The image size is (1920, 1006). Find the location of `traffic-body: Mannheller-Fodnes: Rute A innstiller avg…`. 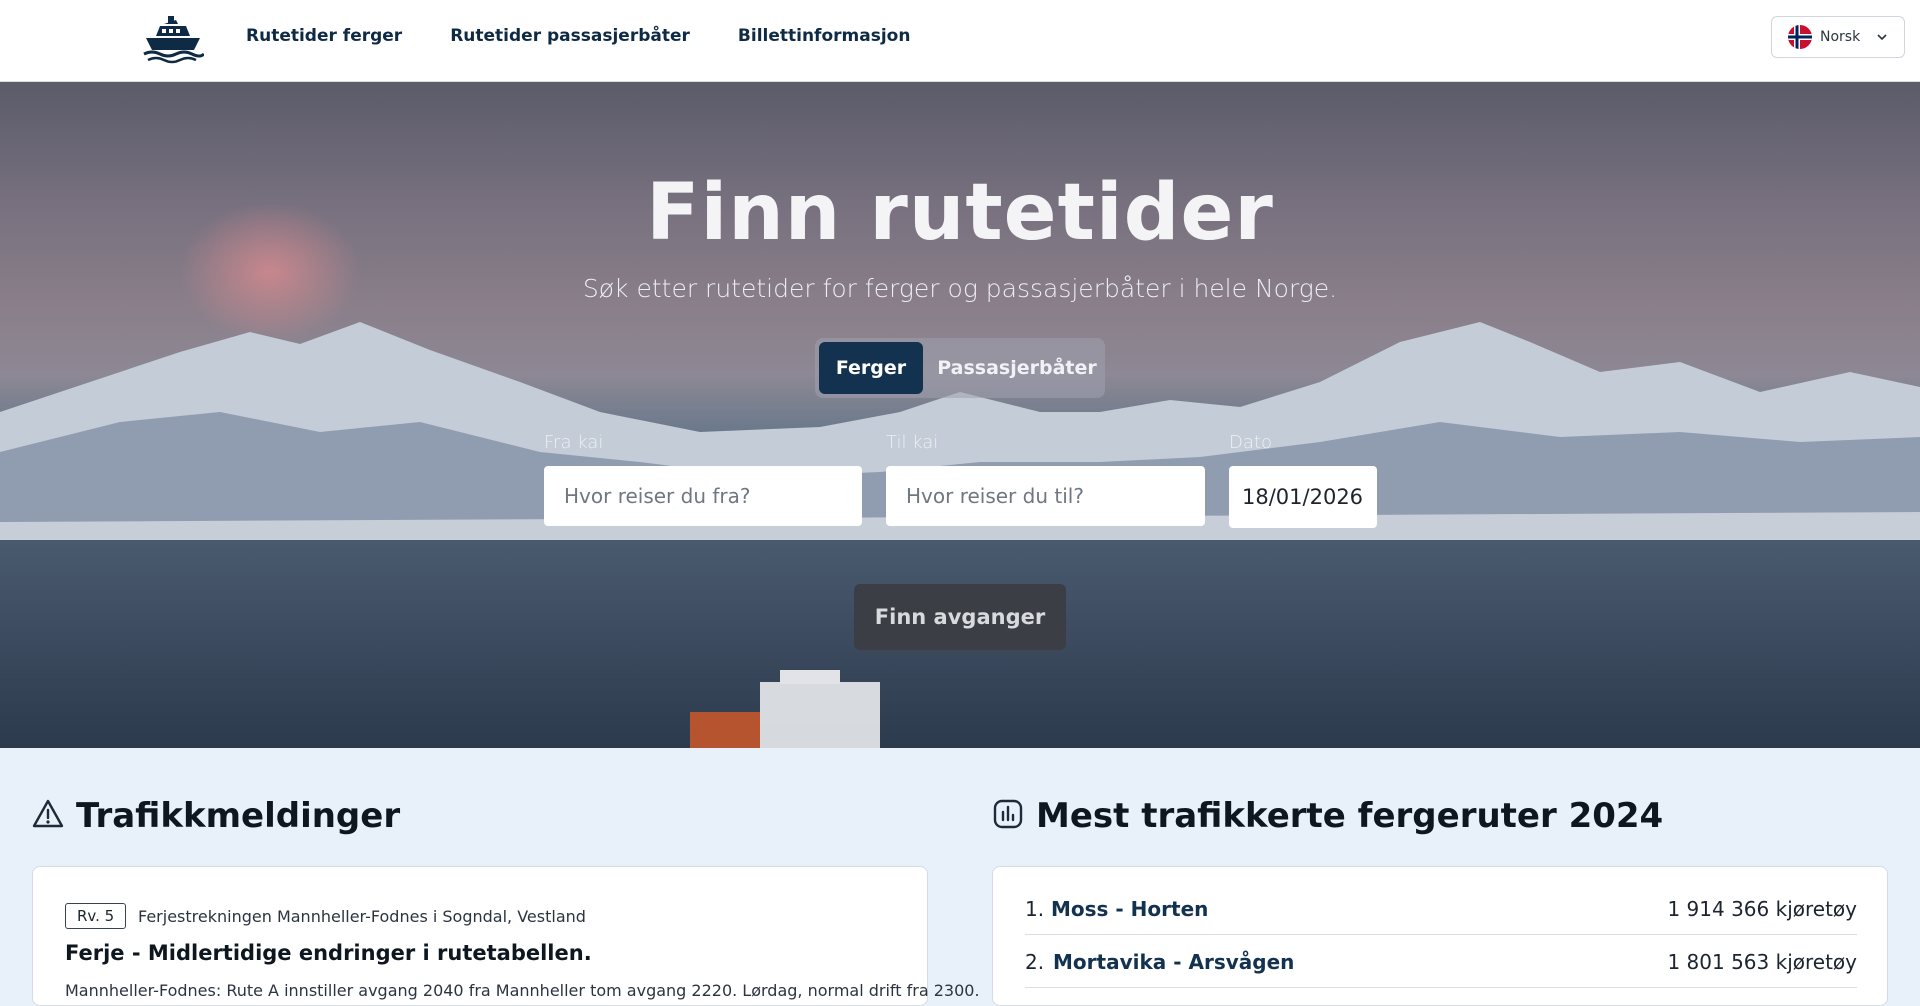

traffic-body: Mannheller-Fodnes: Rute A innstiller avg… is located at coordinates (522, 990).